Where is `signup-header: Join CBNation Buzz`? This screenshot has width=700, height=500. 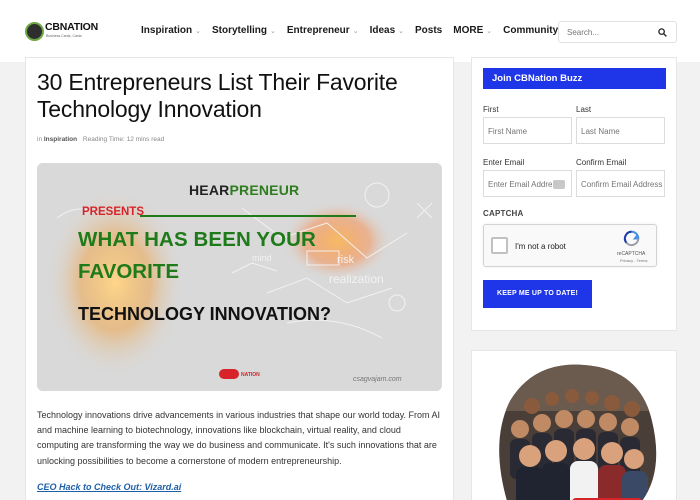 signup-header: Join CBNation Buzz is located at coordinates (574, 78).